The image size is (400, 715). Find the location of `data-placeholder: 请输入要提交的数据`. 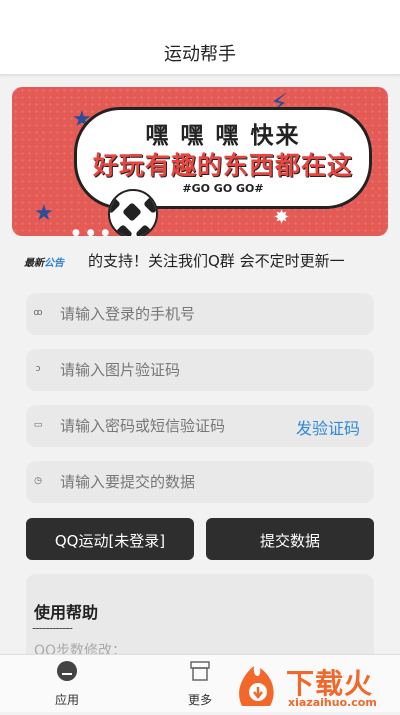

data-placeholder: 请输入要提交的数据 is located at coordinates (128, 482).